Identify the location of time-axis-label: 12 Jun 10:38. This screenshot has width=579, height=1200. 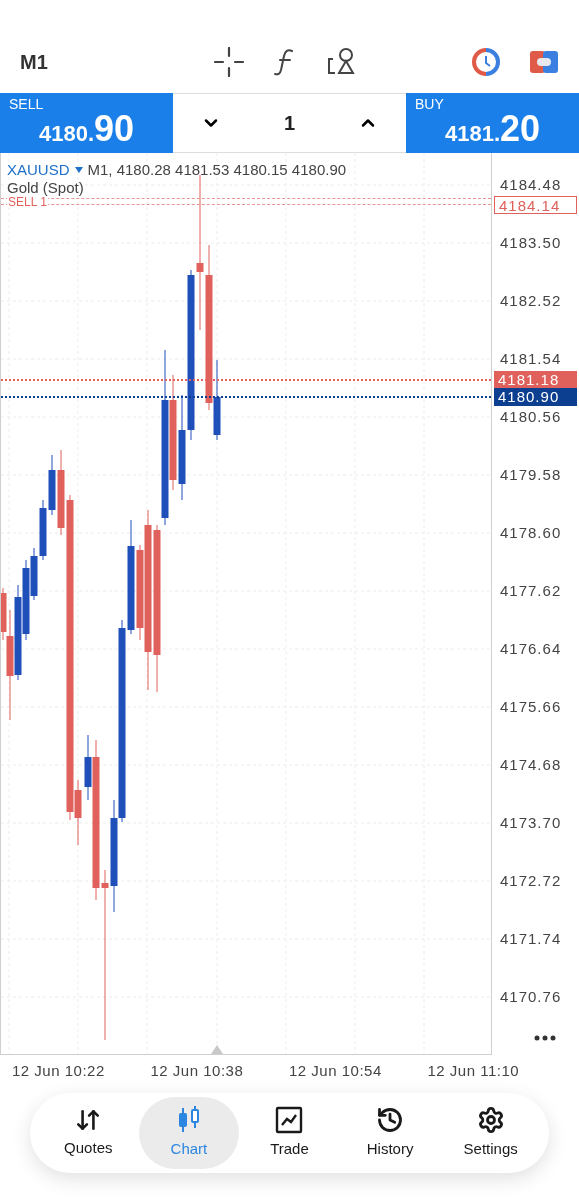
(197, 1071).